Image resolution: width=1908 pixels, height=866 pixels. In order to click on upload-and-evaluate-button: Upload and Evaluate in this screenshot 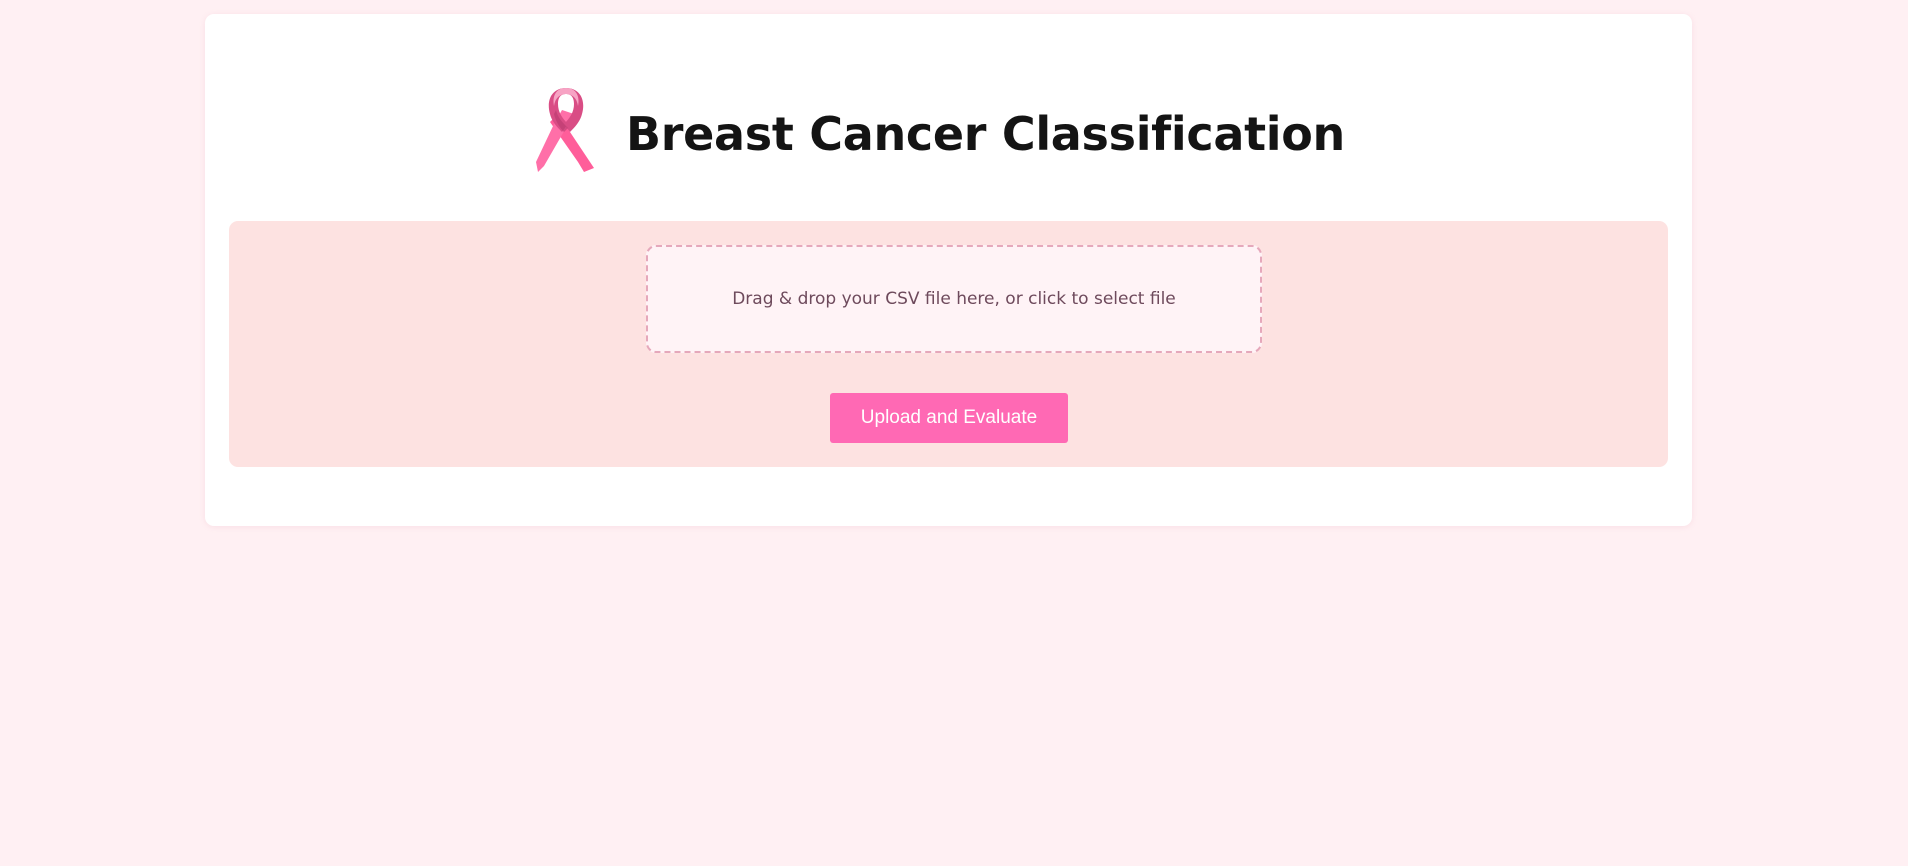, I will do `click(949, 418)`.